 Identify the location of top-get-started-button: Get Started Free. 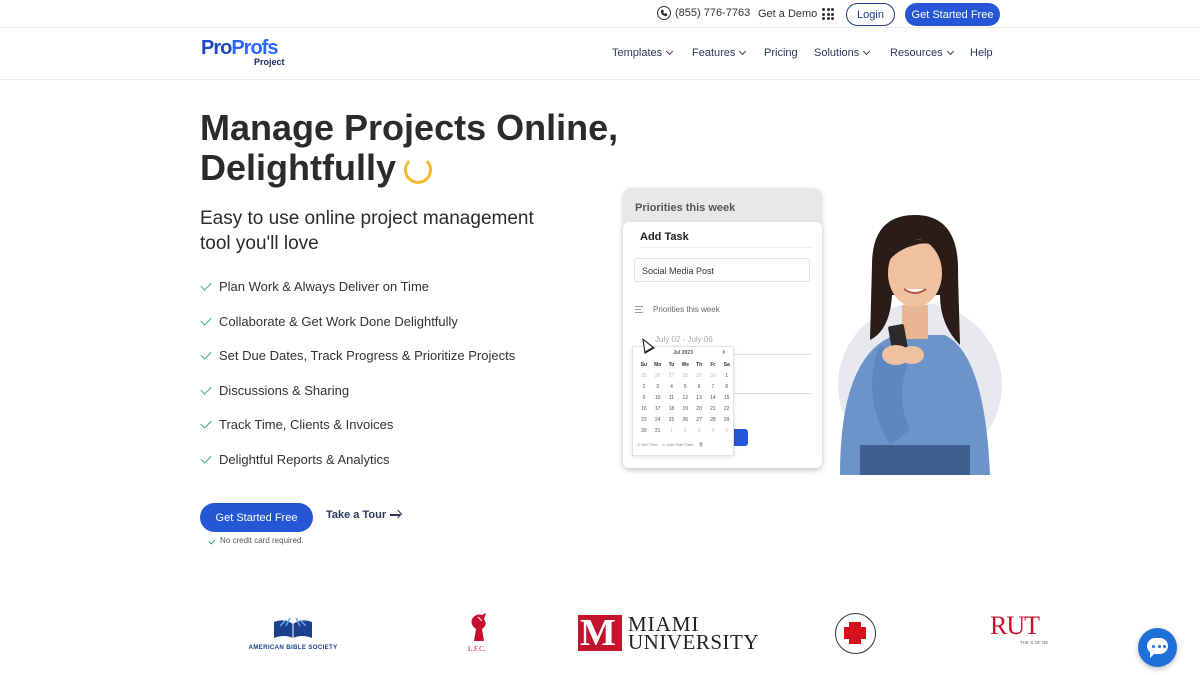
(952, 14).